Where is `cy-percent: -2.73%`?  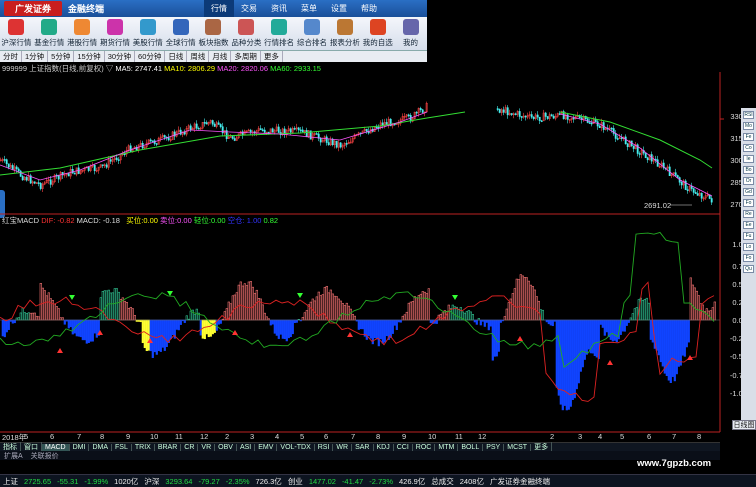 cy-percent: -2.73% is located at coordinates (381, 481).